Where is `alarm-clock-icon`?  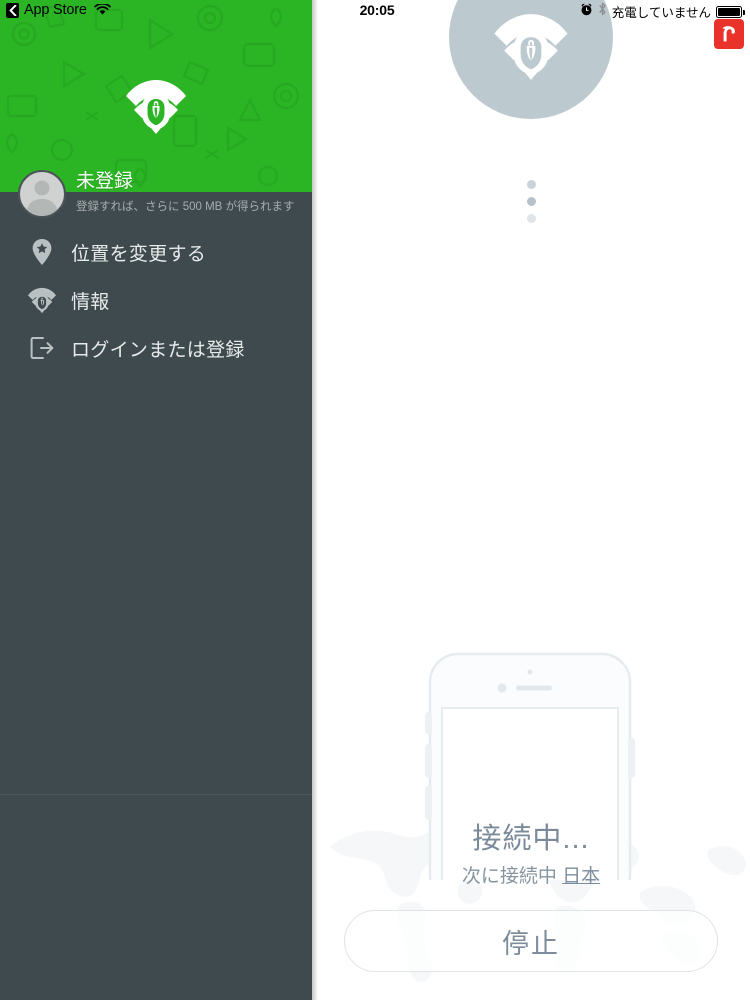 alarm-clock-icon is located at coordinates (586, 12).